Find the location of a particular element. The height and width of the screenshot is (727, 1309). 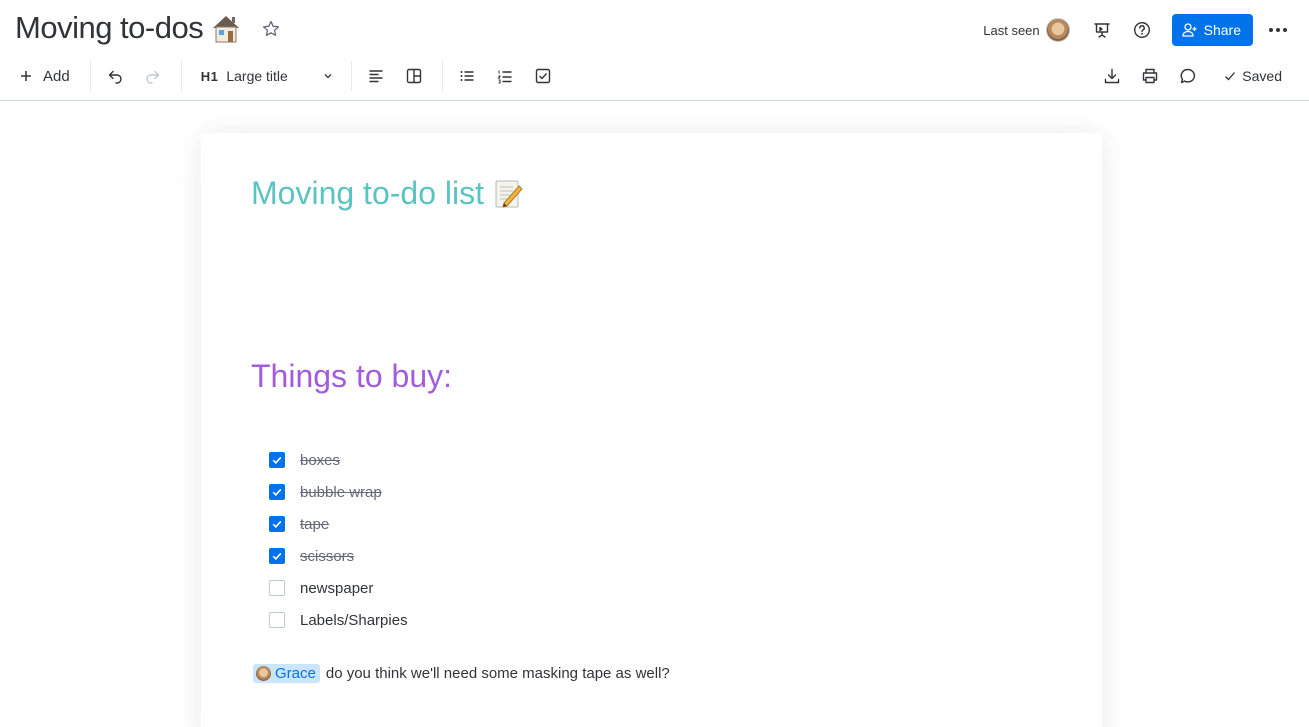

checklist-item-text: Labels/Sharpies is located at coordinates (354, 620).